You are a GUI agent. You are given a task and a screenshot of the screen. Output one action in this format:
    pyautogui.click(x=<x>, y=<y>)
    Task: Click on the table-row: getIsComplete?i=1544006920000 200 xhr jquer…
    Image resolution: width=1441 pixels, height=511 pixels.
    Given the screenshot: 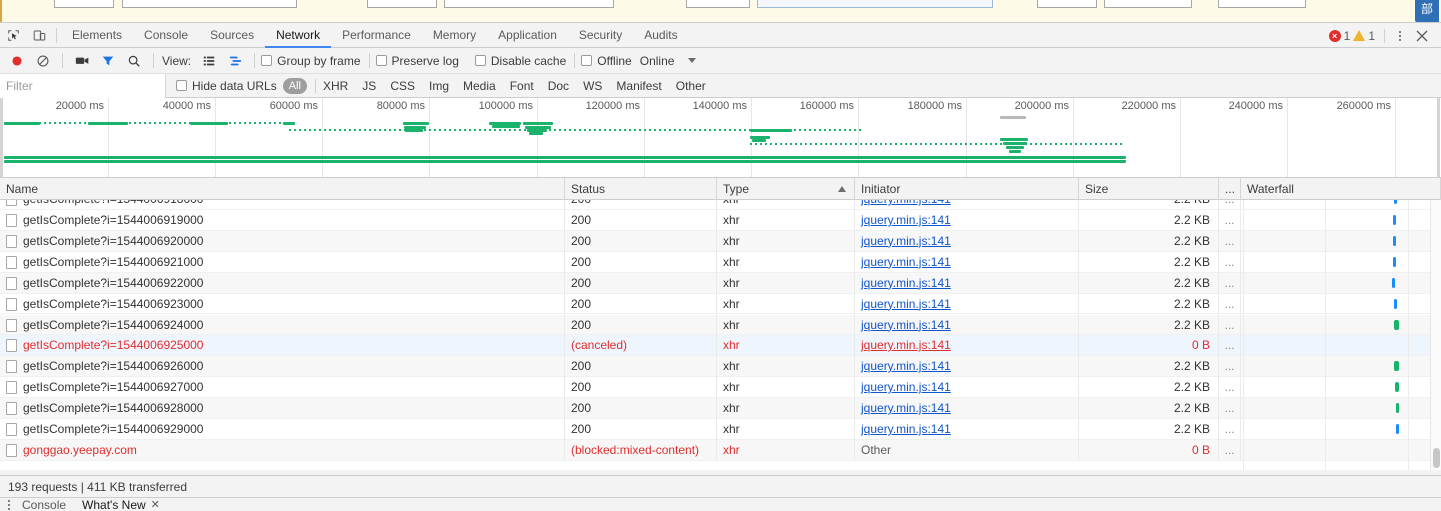 What is the action you would take?
    pyautogui.click(x=720, y=241)
    